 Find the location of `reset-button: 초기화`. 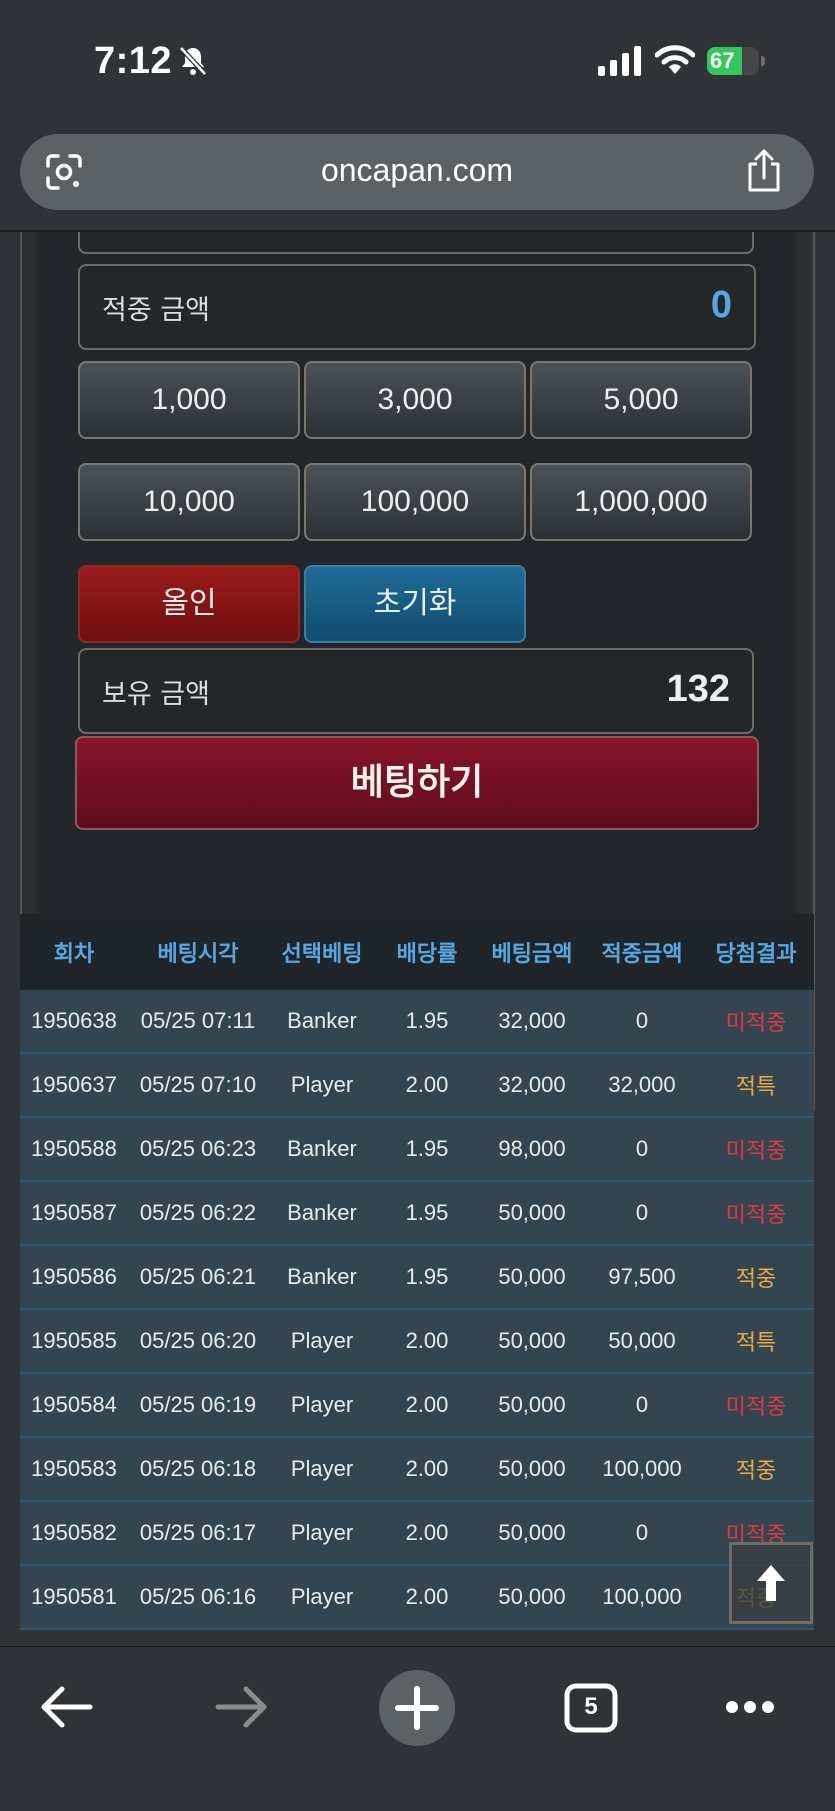

reset-button: 초기화 is located at coordinates (415, 604).